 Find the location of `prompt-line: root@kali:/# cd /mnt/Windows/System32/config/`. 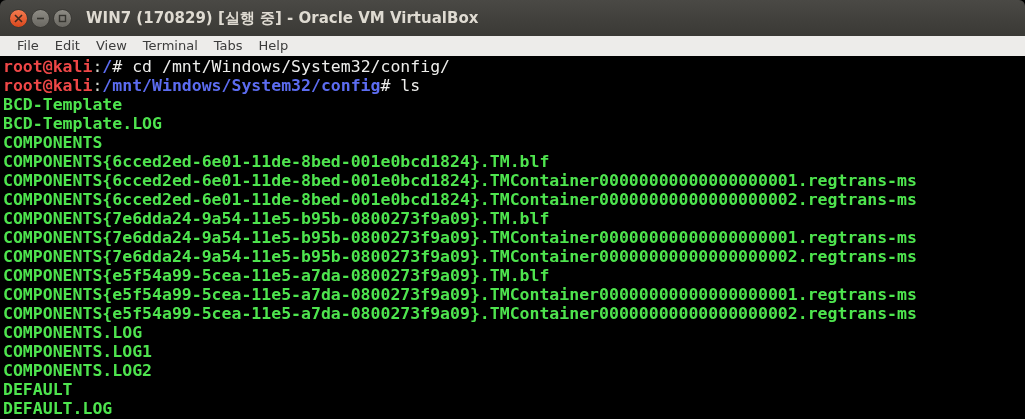

prompt-line: root@kali:/# cd /mnt/Windows/System32/config/ is located at coordinates (227, 66).